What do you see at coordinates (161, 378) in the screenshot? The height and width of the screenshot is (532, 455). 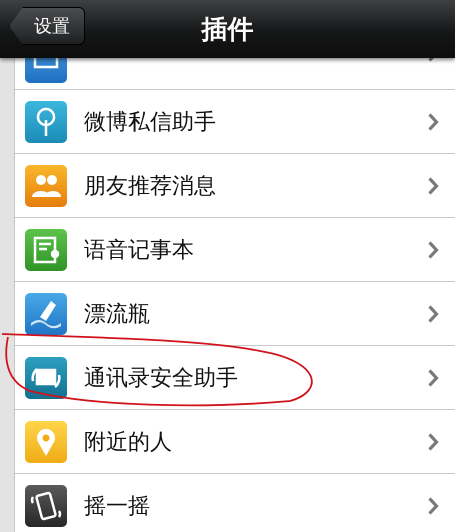 I see `plugin-name: 通讯录安全助手` at bounding box center [161, 378].